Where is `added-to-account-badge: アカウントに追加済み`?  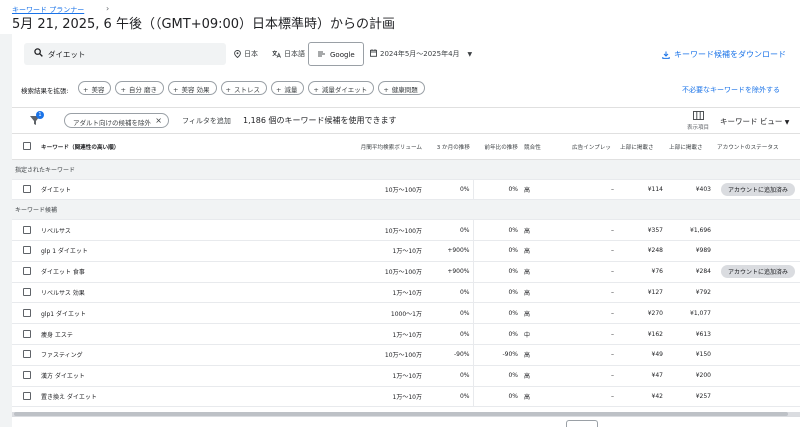
added-to-account-badge: アカウントに追加済み is located at coordinates (758, 189).